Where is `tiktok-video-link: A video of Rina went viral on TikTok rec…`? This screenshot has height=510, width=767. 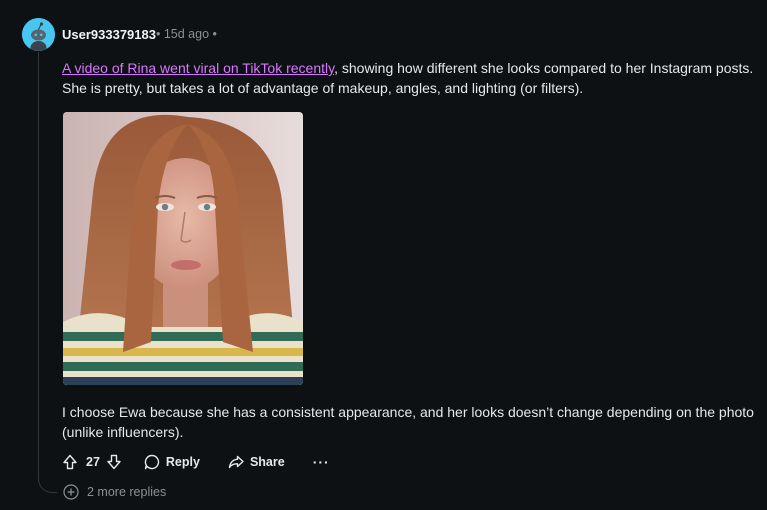 tiktok-video-link: A video of Rina went viral on TikTok rec… is located at coordinates (198, 68).